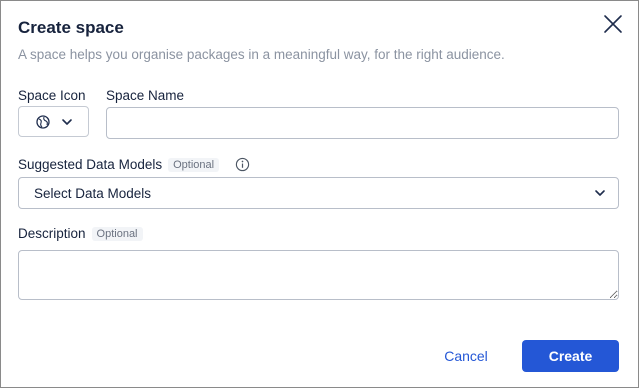  I want to click on description-label-row: Description Optional, so click(80, 233).